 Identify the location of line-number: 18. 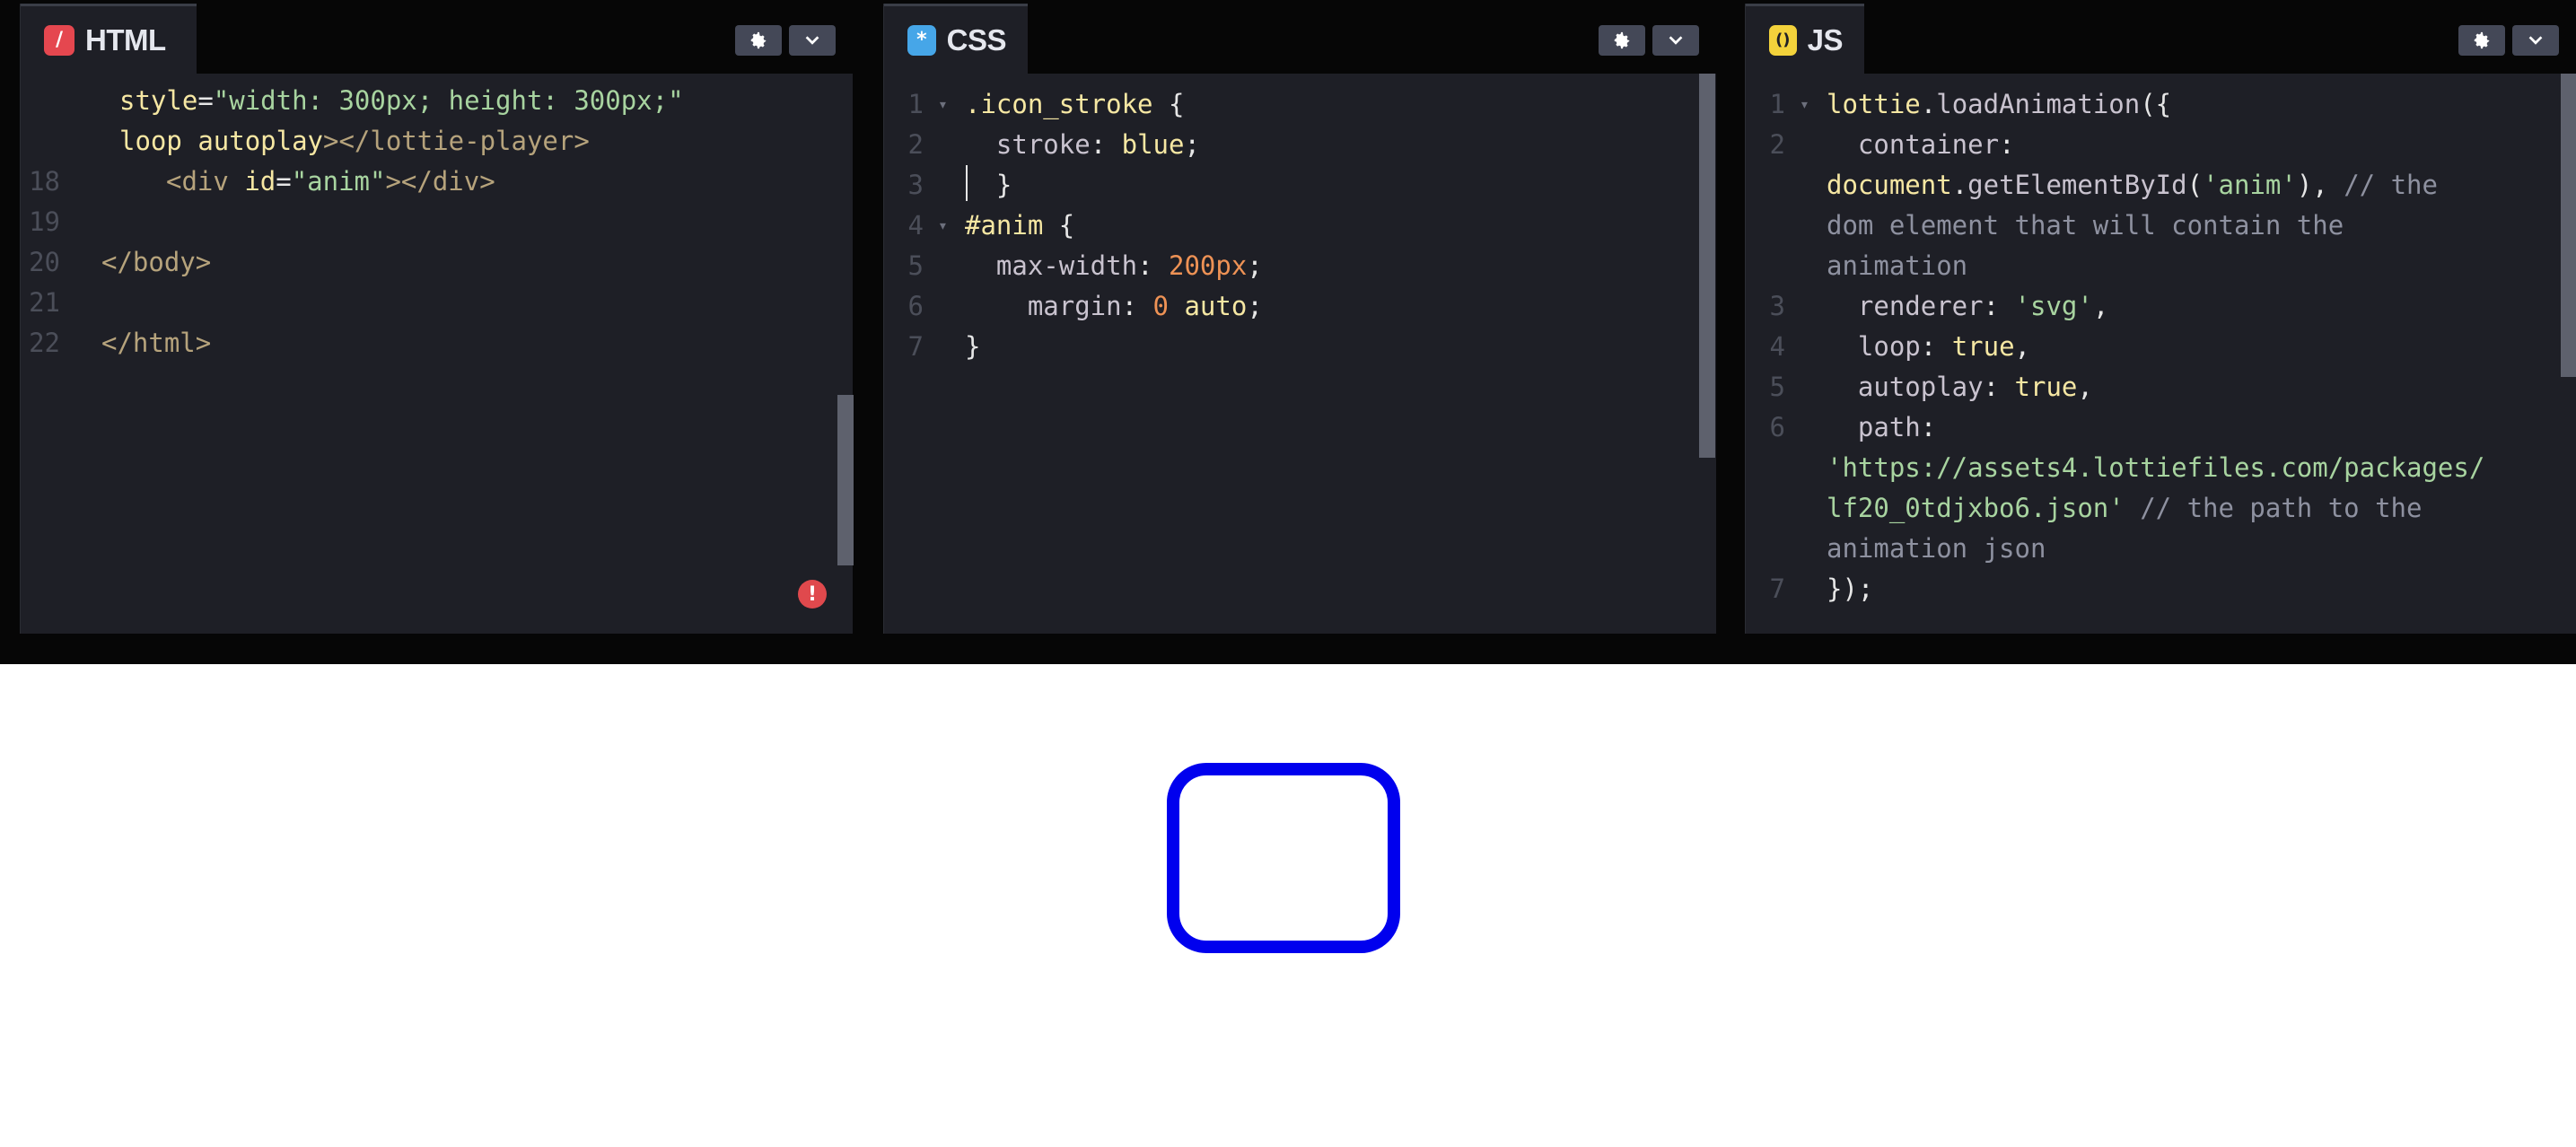
(44, 181).